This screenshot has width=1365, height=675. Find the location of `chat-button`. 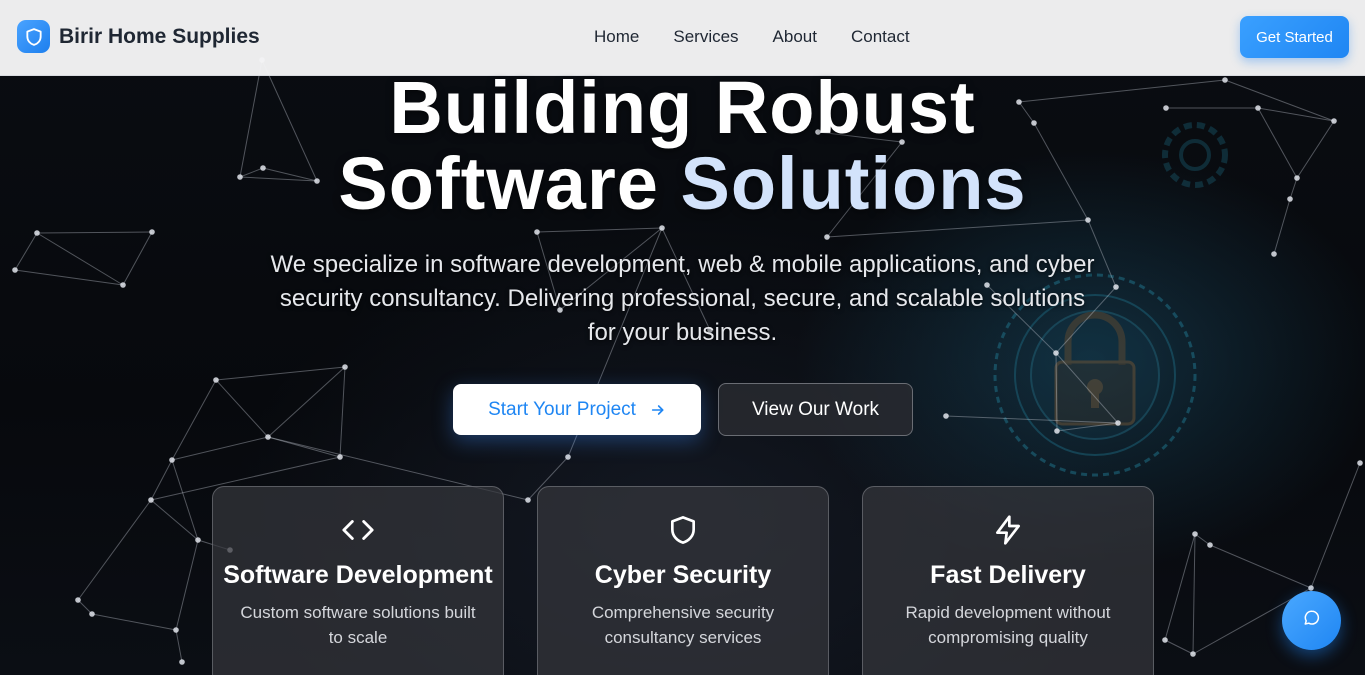

chat-button is located at coordinates (1311, 620).